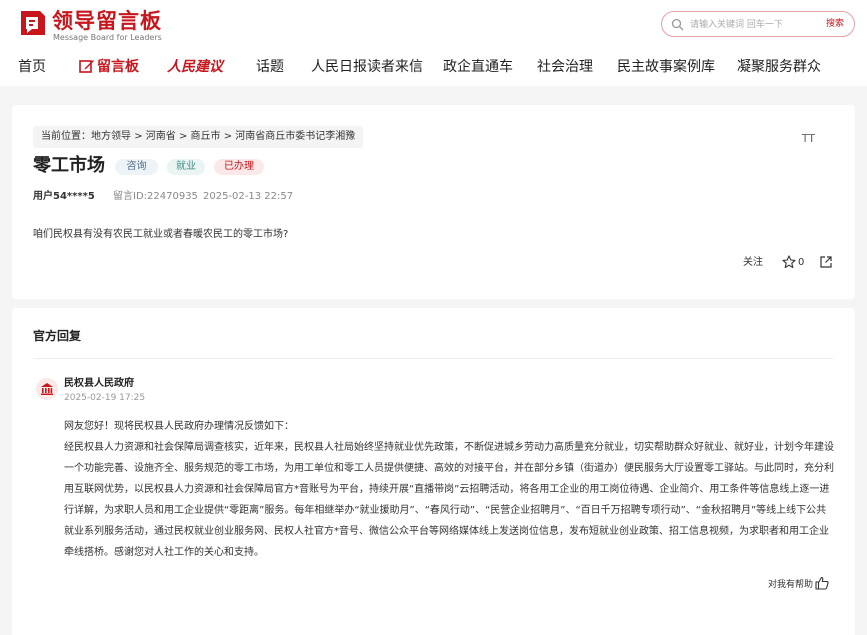 The image size is (867, 635). What do you see at coordinates (195, 67) in the screenshot?
I see `nav-item-people-suggestions: 人民建议` at bounding box center [195, 67].